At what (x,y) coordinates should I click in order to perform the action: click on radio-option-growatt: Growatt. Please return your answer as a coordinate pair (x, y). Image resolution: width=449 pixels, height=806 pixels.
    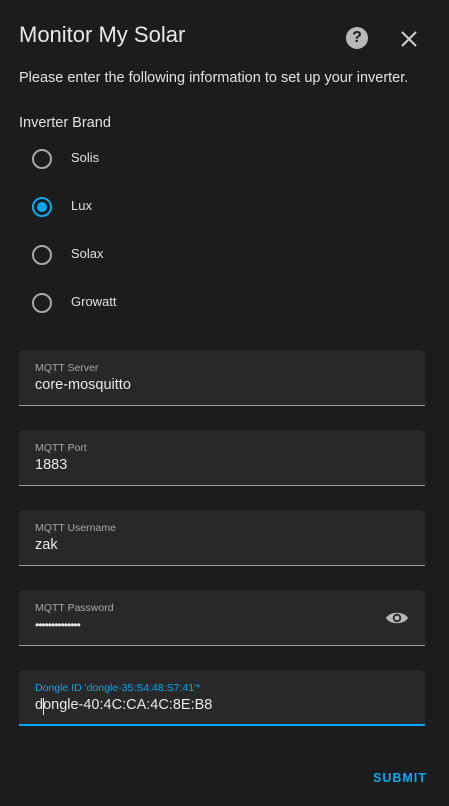
    Looking at the image, I should click on (132, 304).